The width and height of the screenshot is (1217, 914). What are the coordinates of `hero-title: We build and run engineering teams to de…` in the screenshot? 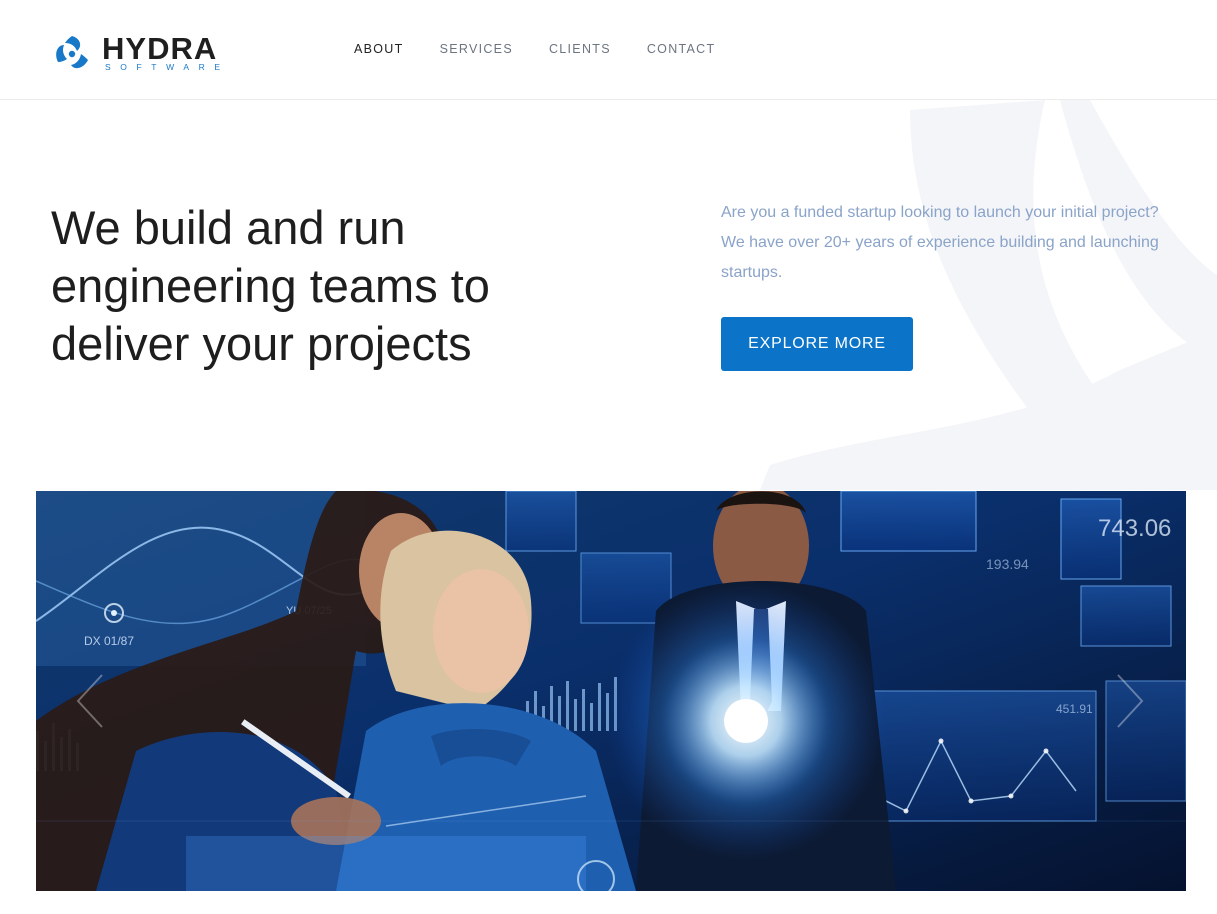 It's located at (270, 285).